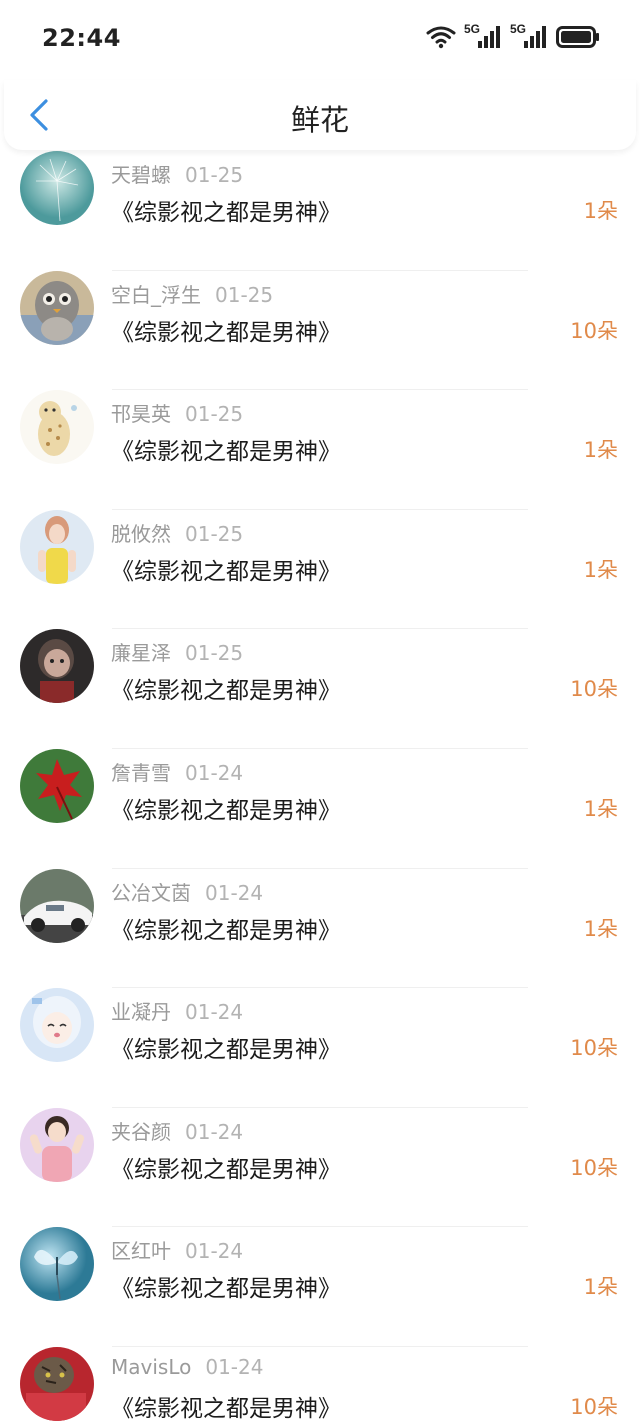  I want to click on list-item: 公冶文茵 01-24 《综影视之都是男神》 1朵, so click(320, 928).